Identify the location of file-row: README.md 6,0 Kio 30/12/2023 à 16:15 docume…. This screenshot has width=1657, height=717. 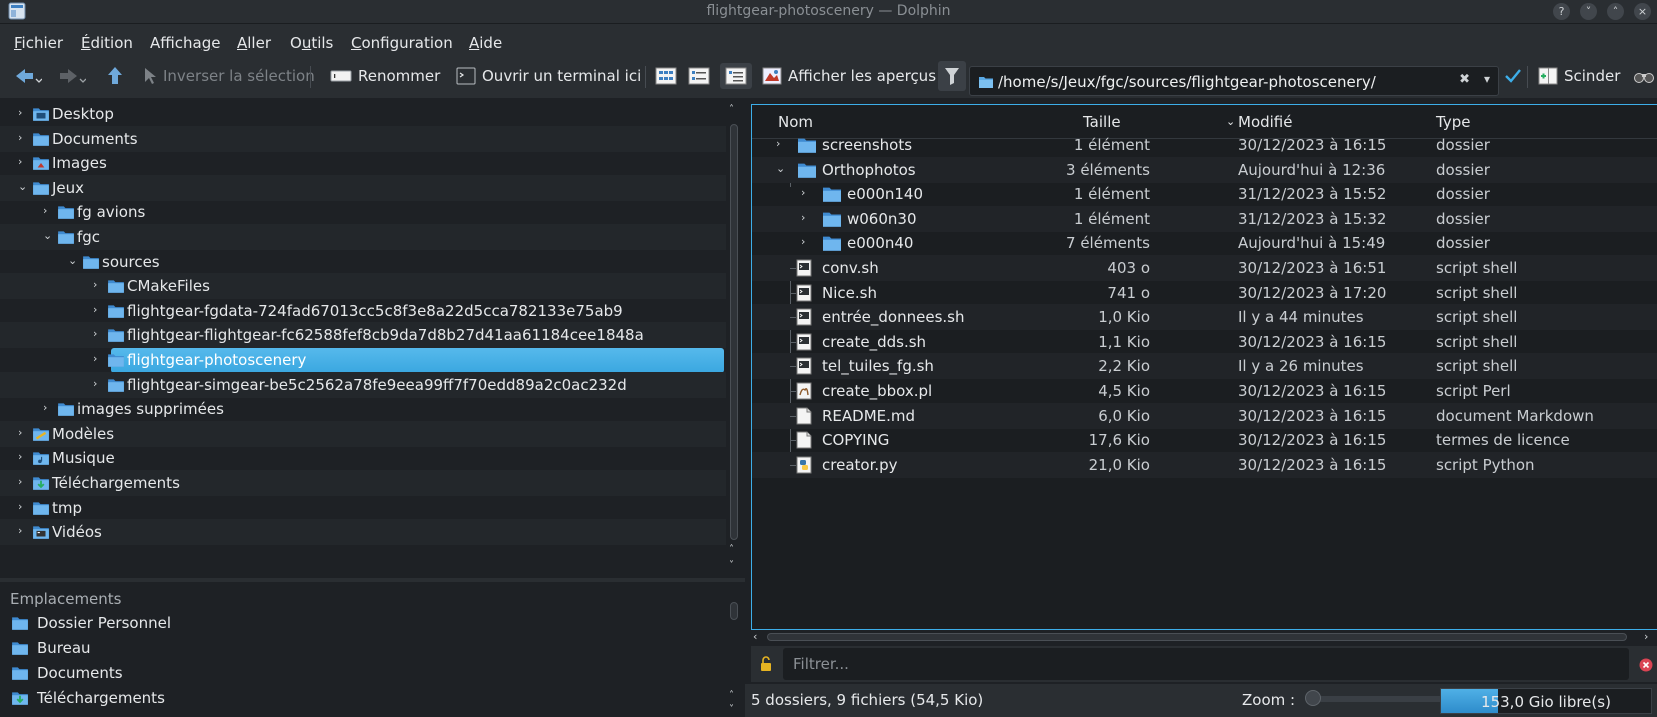
(1204, 415).